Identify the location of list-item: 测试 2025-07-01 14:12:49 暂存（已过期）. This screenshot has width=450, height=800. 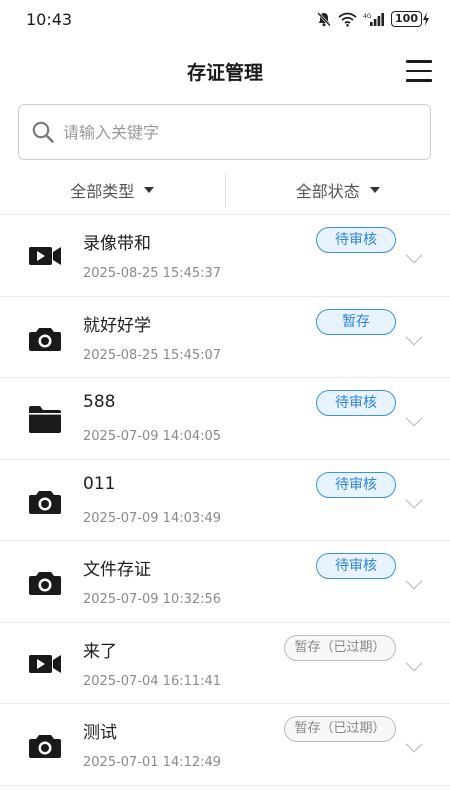
(225, 745).